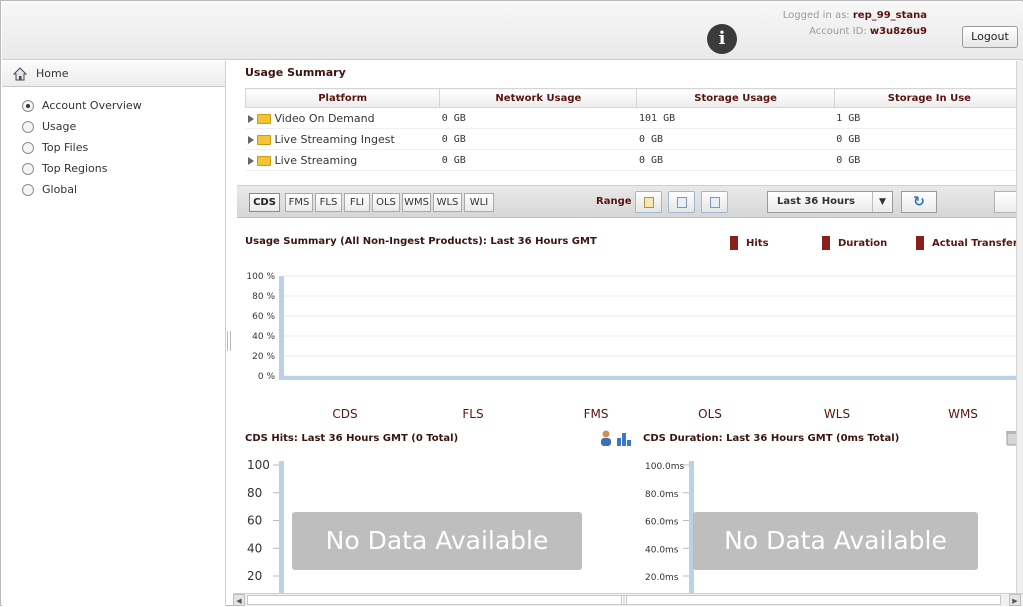 This screenshot has width=1023, height=607. What do you see at coordinates (342, 98) in the screenshot?
I see `column-header: Platform` at bounding box center [342, 98].